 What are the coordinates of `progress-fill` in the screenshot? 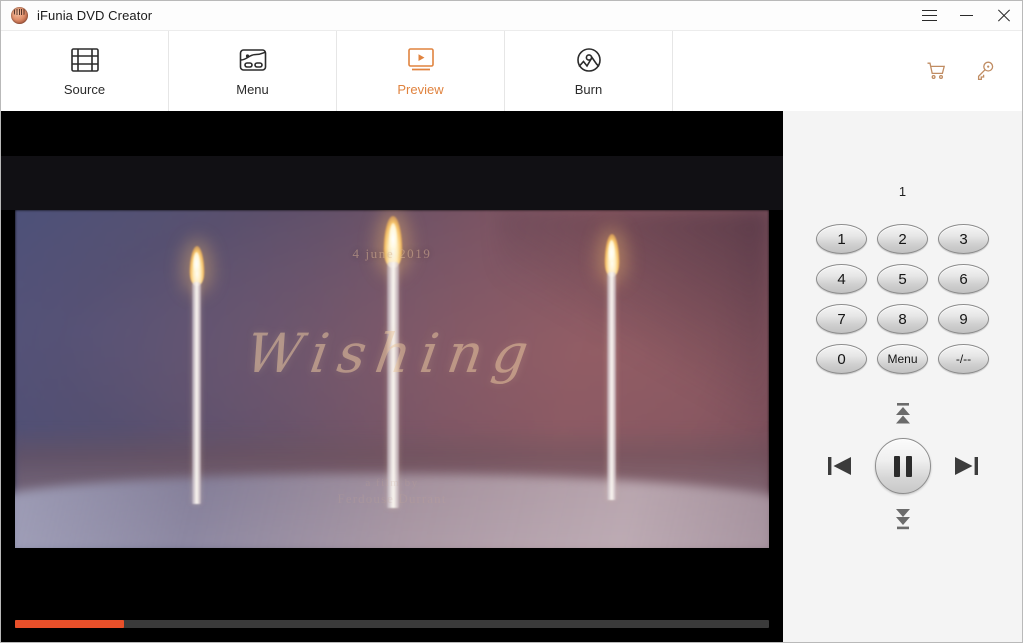 It's located at (70, 624).